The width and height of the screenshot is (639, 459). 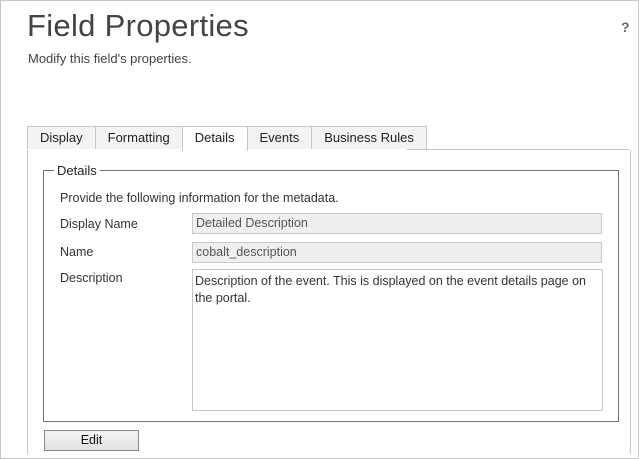 I want to click on tab-business-rules: Business Rules, so click(x=369, y=137).